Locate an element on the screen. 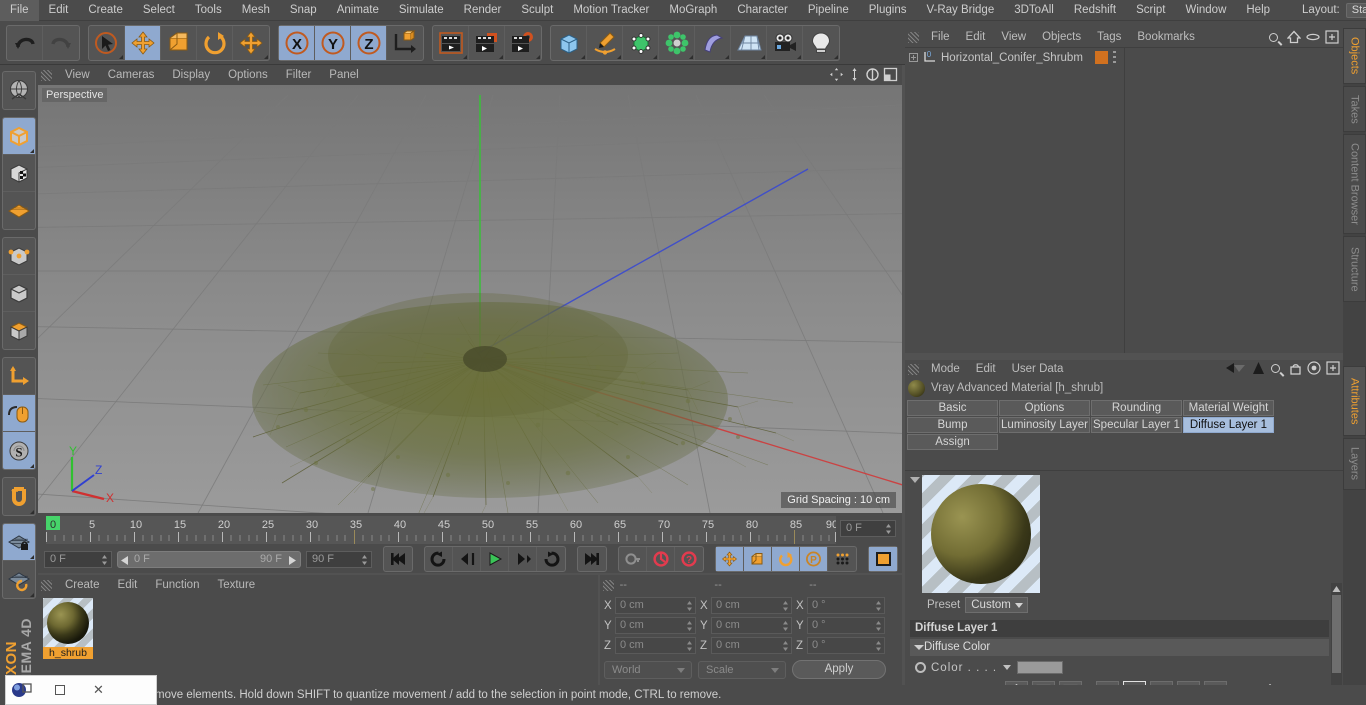 This screenshot has width=1366, height=705. tab-options: Options is located at coordinates (1044, 408).